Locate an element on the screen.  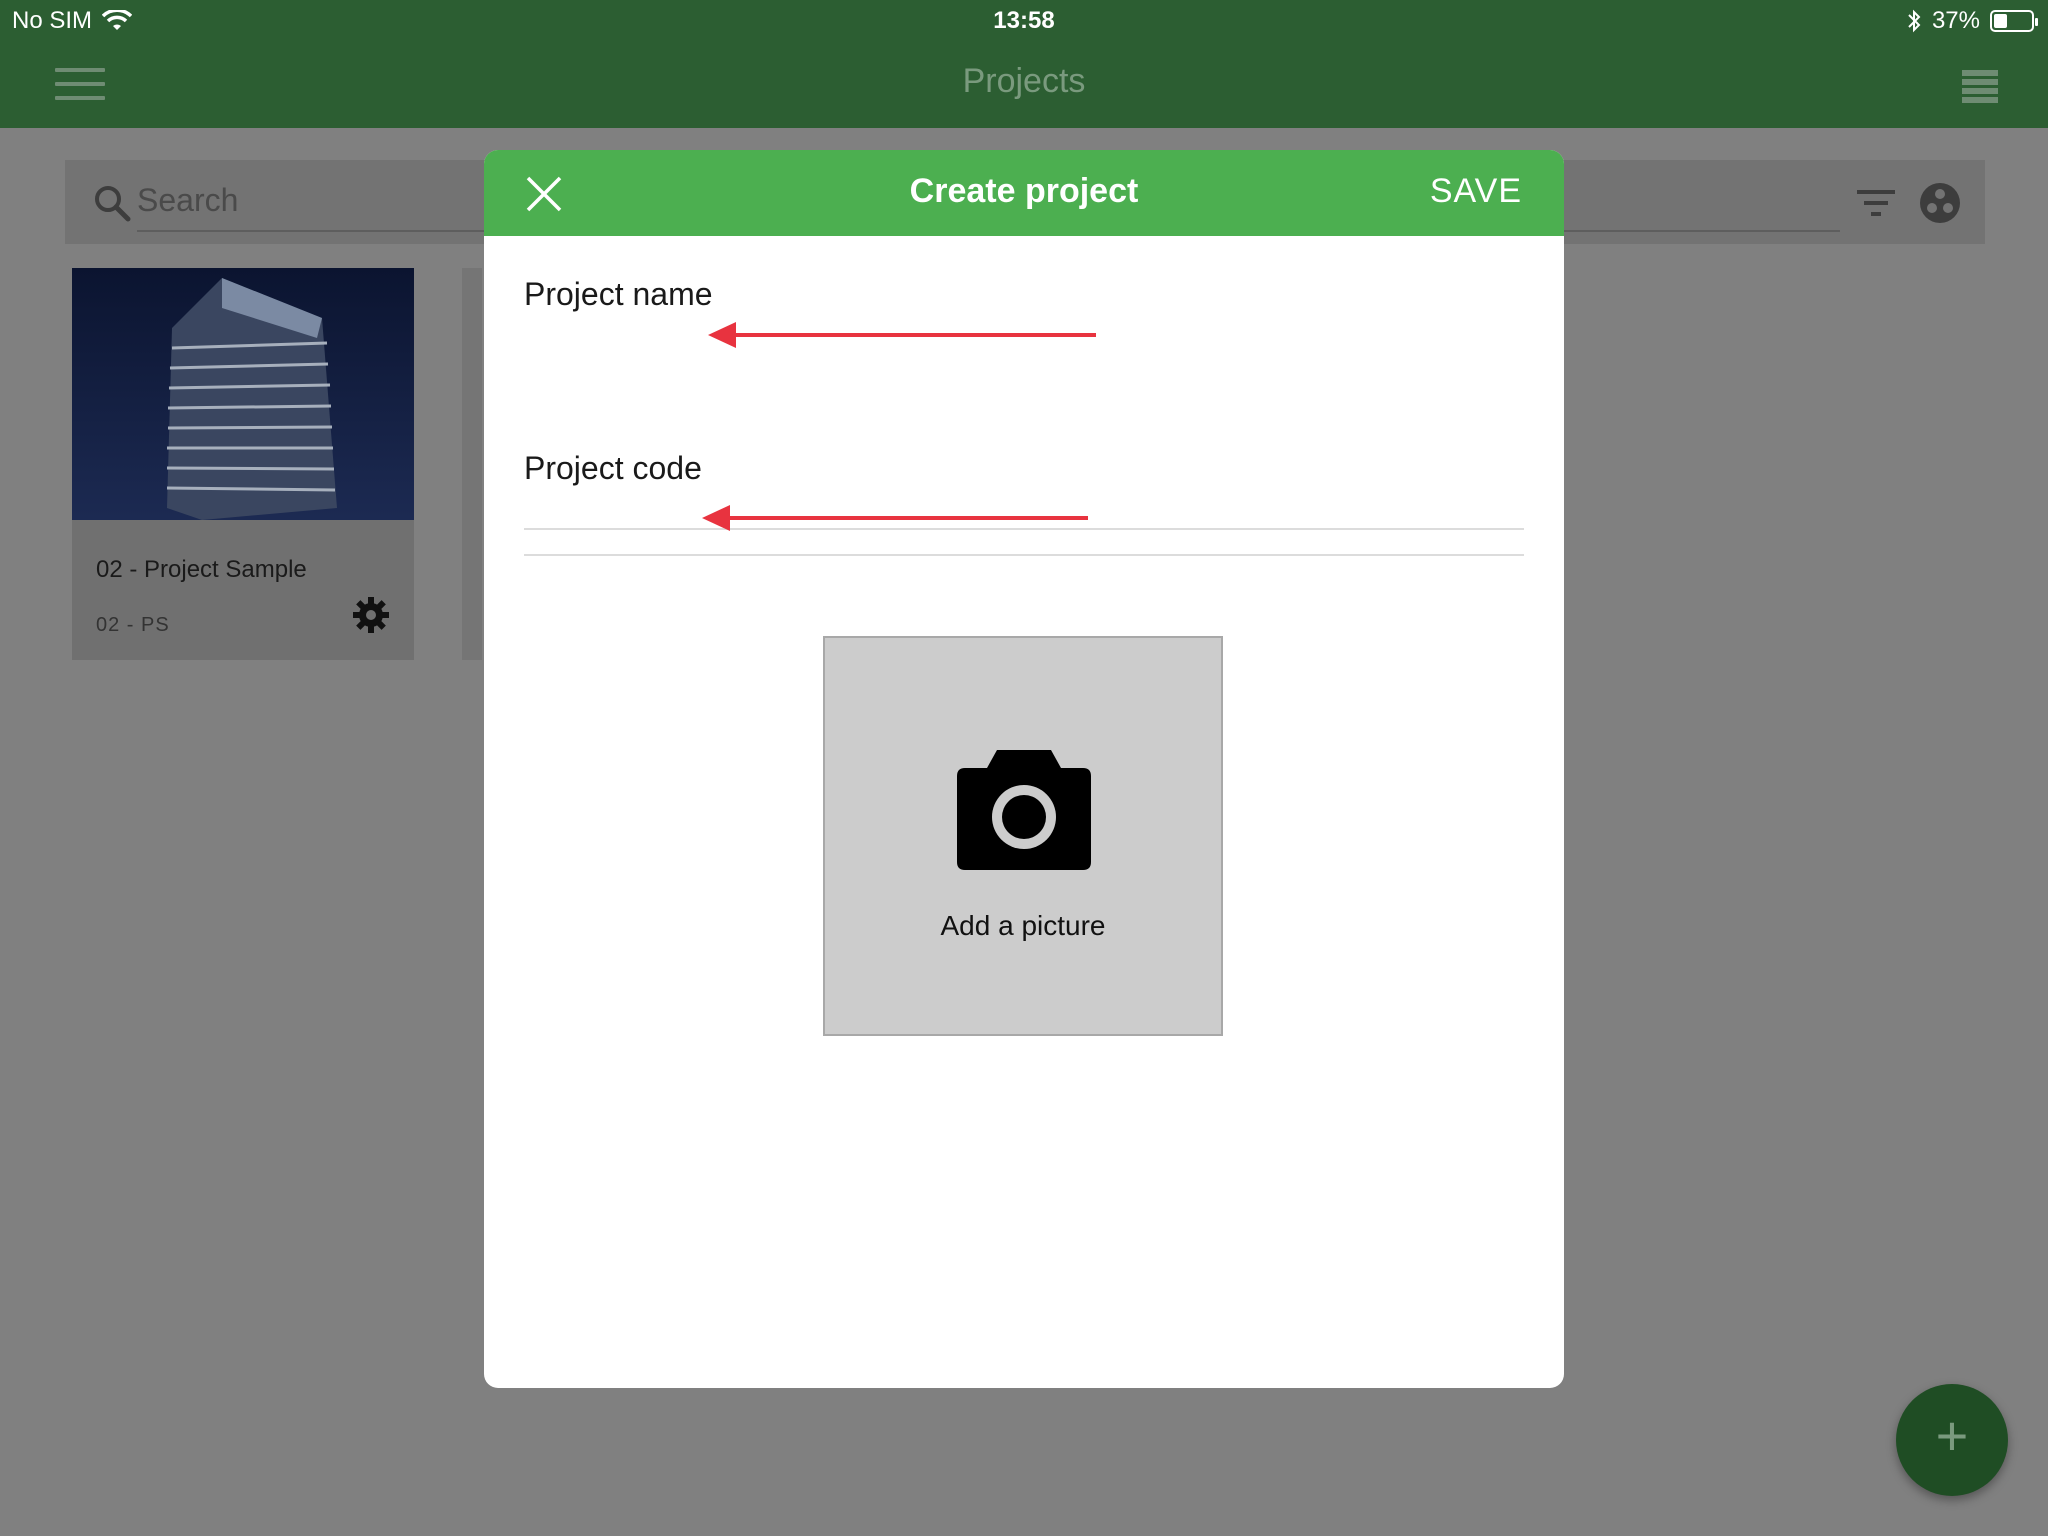
project-card-title: 02 - Project Sample is located at coordinates (201, 569).